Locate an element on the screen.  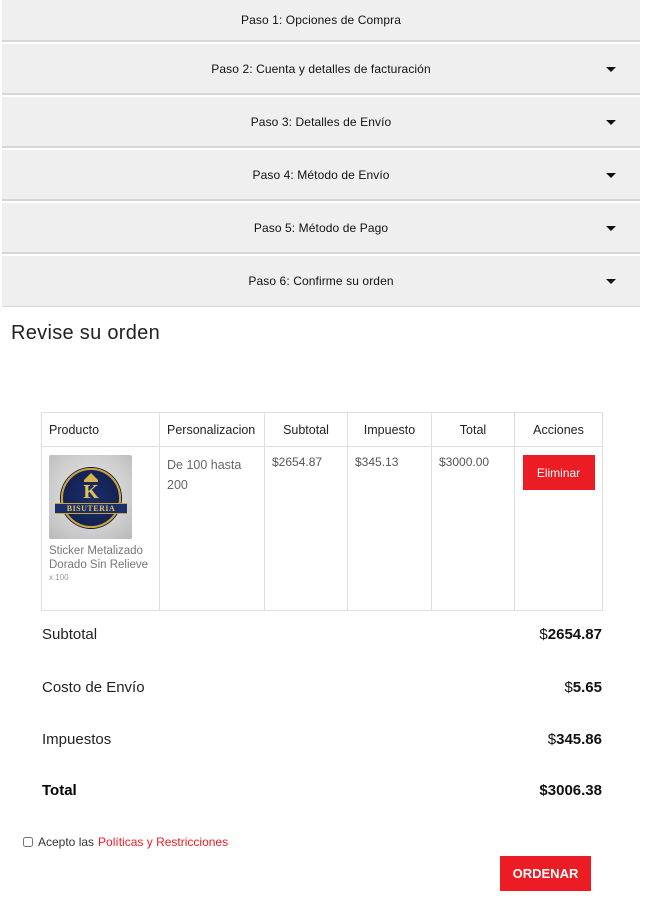
step-6-header: Paso 6: Confirme su orden is located at coordinates (321, 281).